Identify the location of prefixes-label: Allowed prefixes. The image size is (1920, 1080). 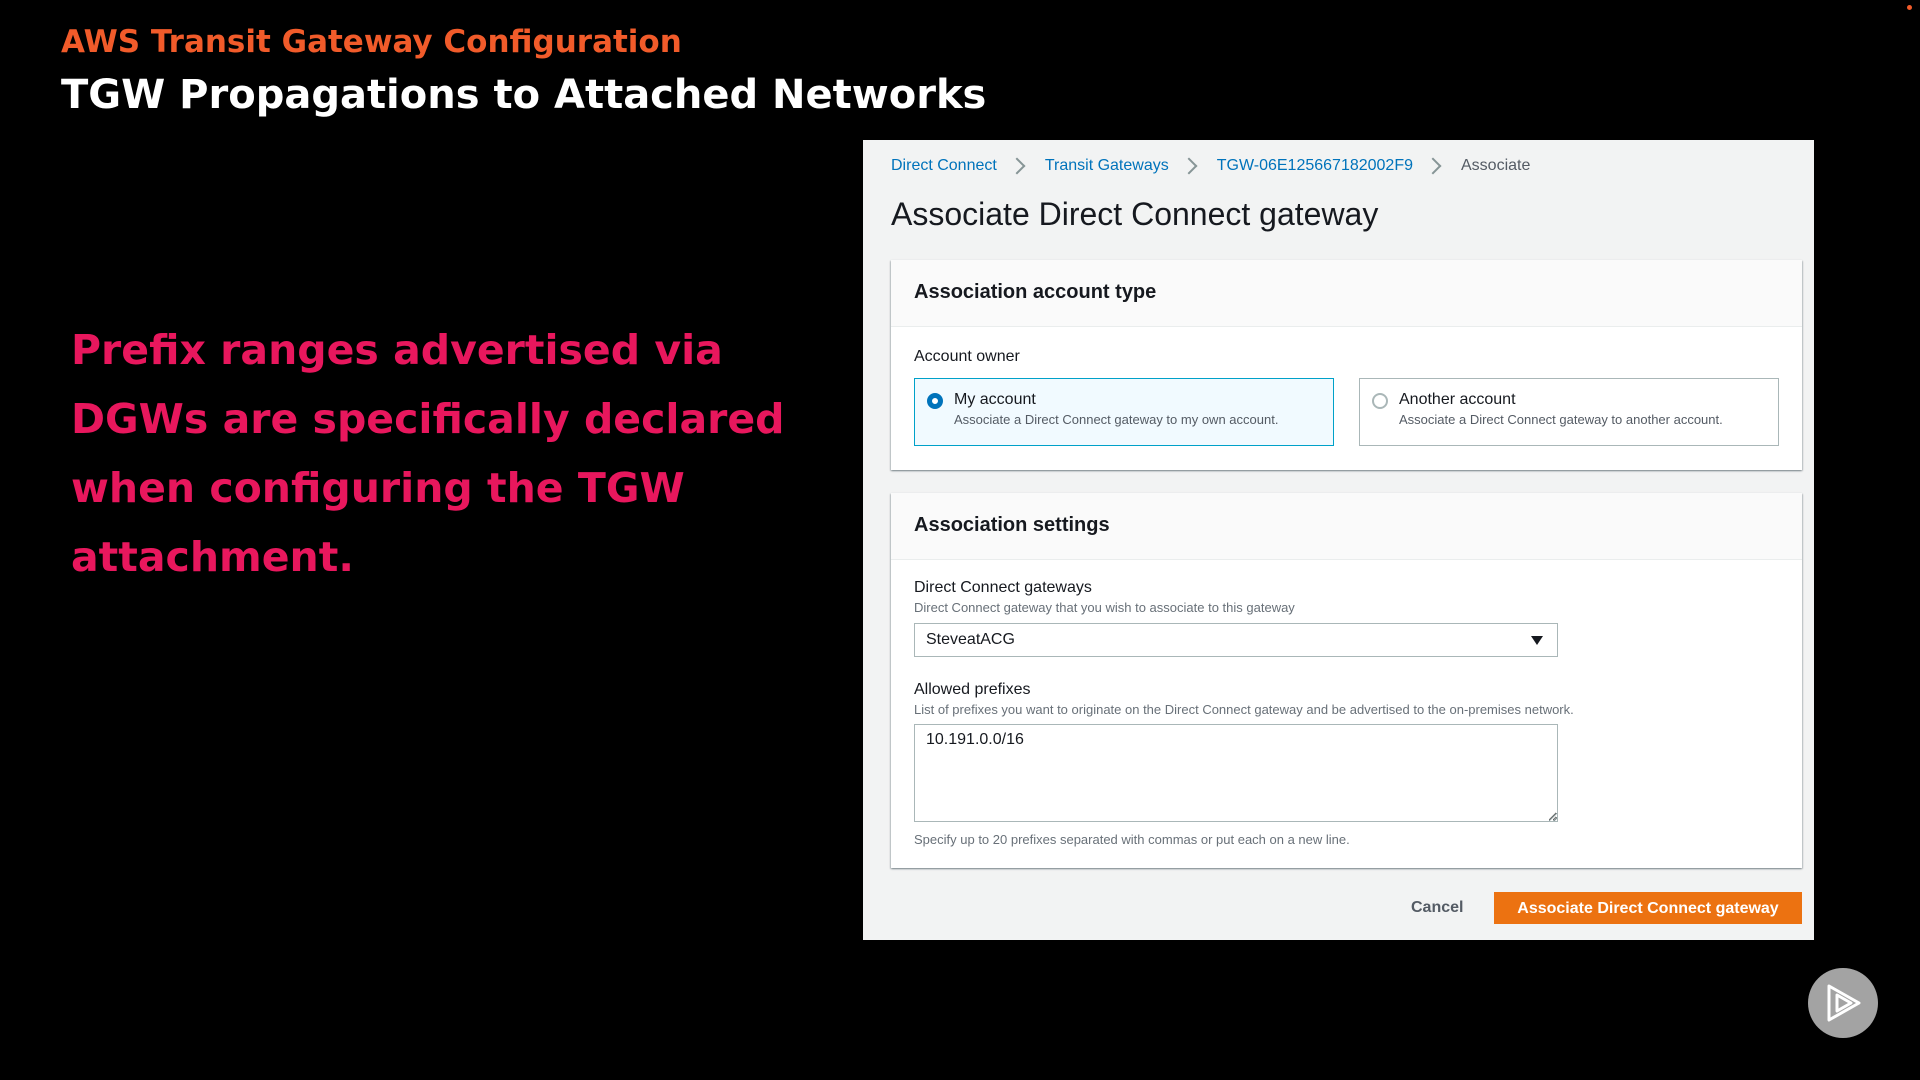
(972, 689).